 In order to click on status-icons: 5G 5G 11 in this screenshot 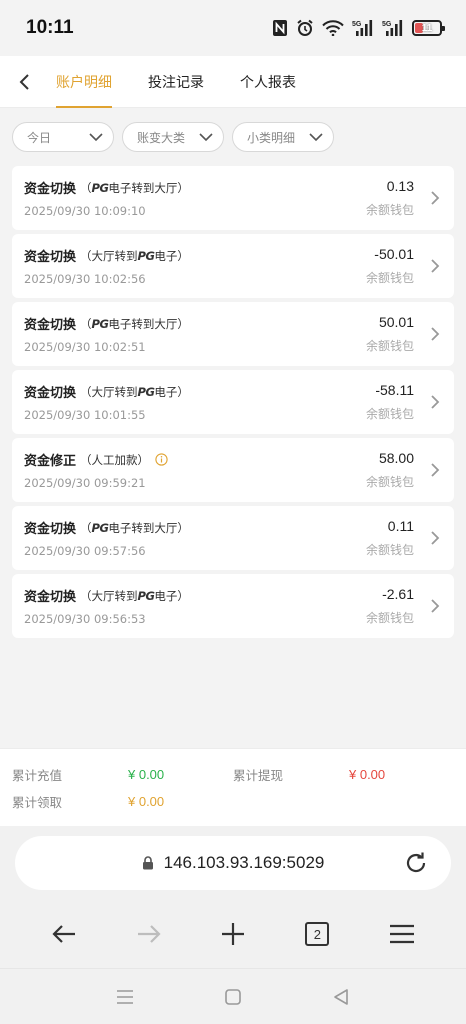, I will do `click(358, 28)`.